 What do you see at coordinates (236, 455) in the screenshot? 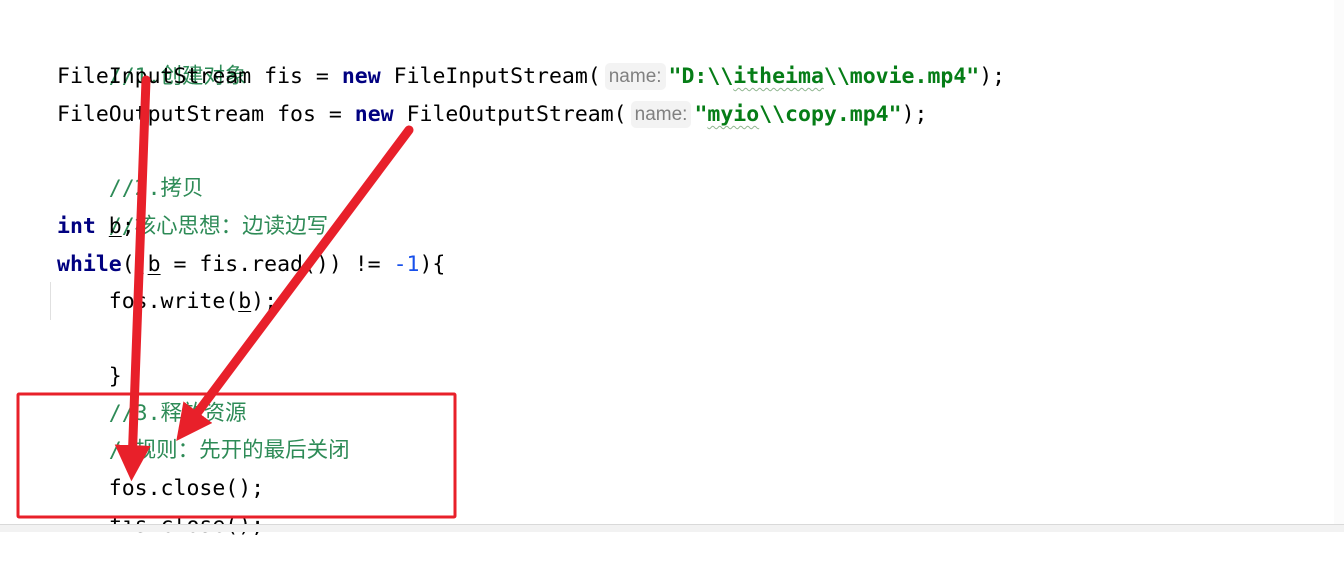
I see `highlight-box` at bounding box center [236, 455].